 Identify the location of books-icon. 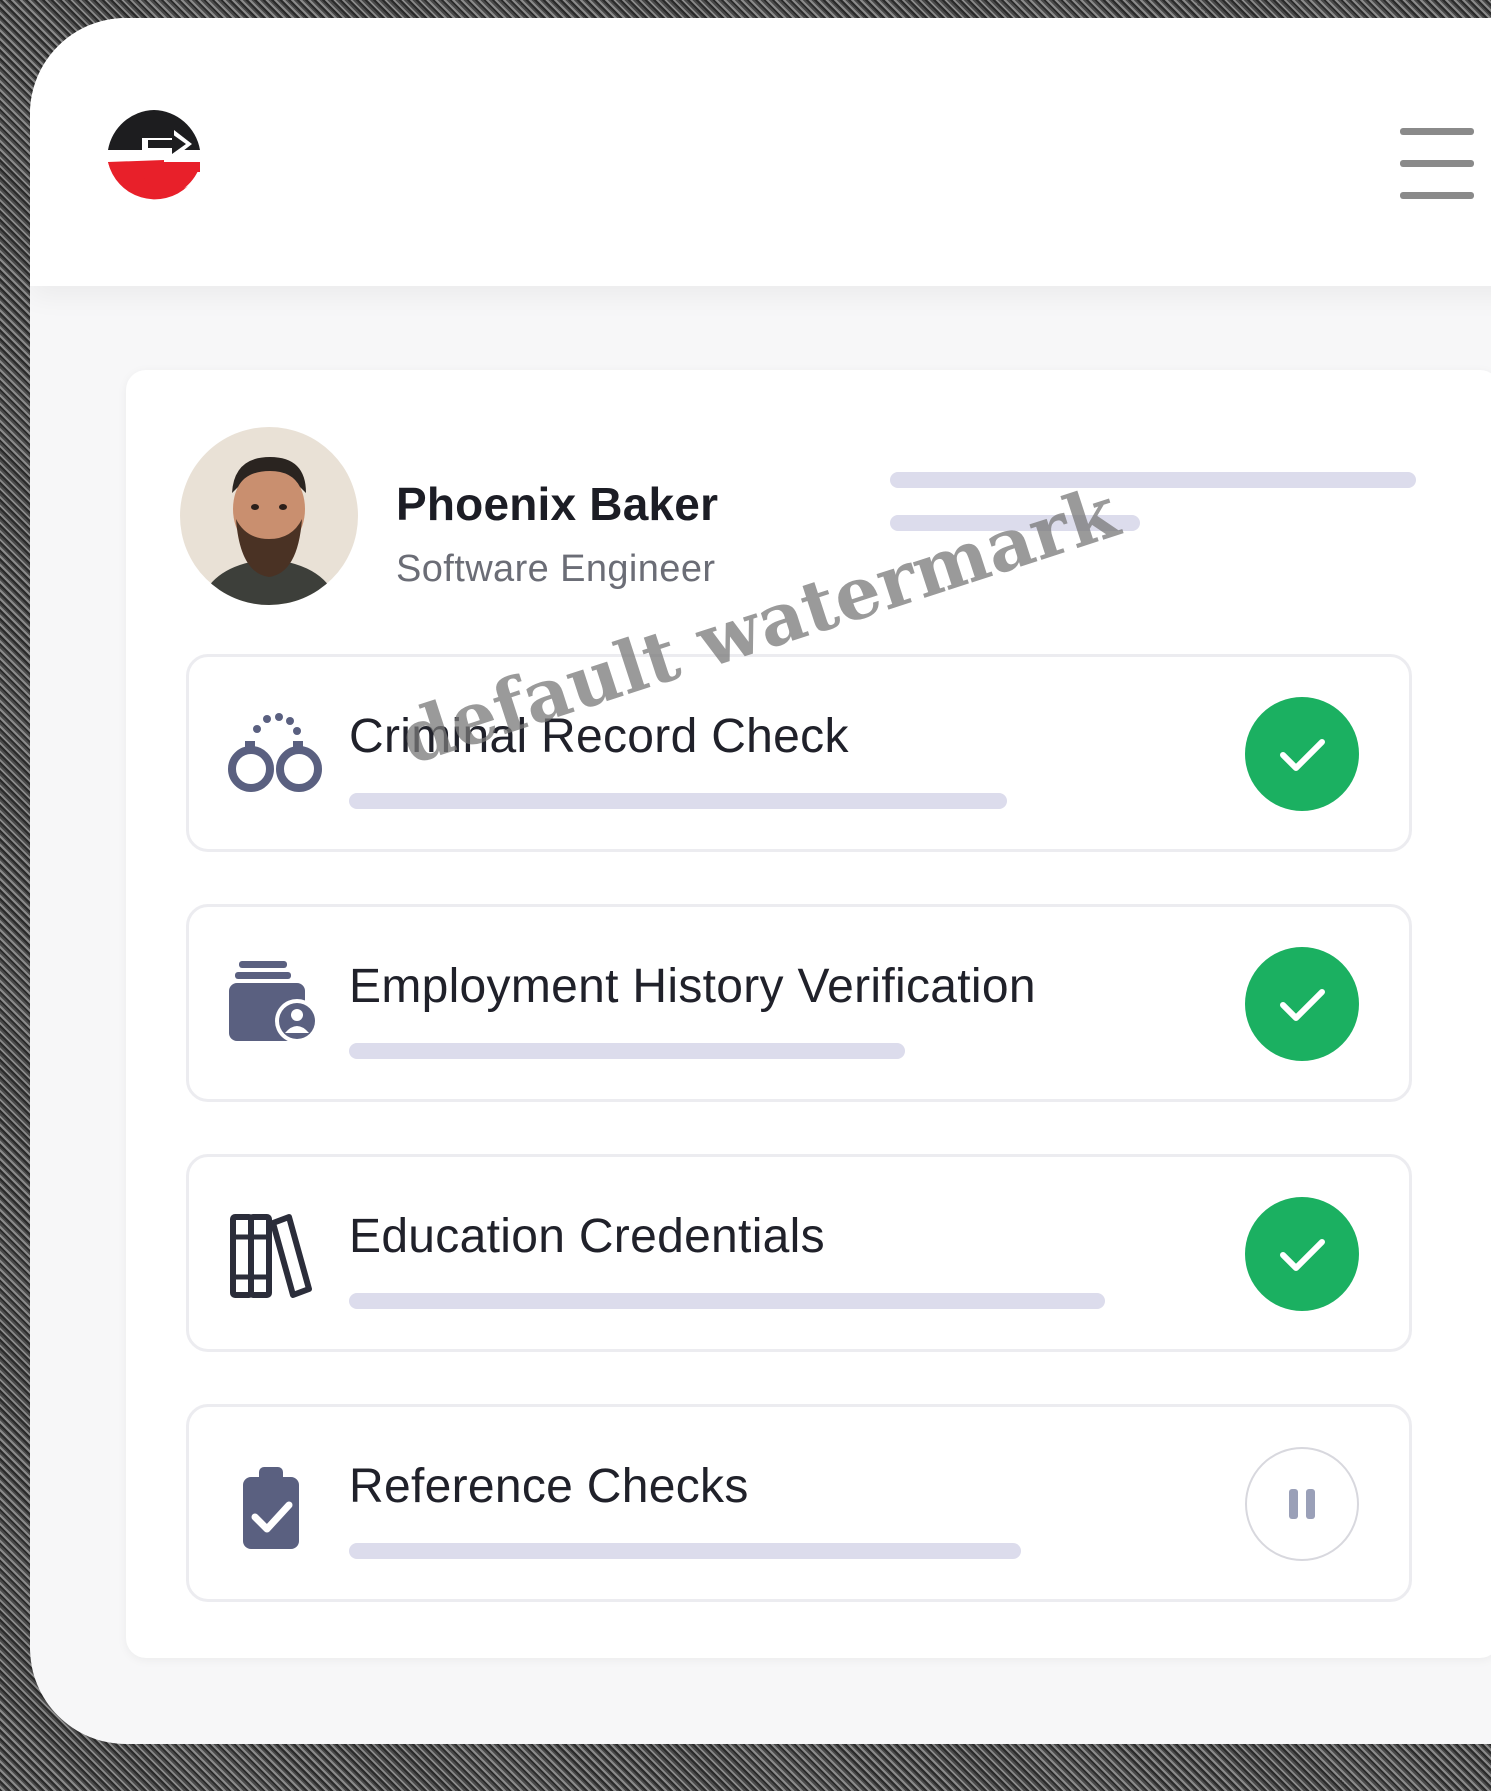
(271, 1256).